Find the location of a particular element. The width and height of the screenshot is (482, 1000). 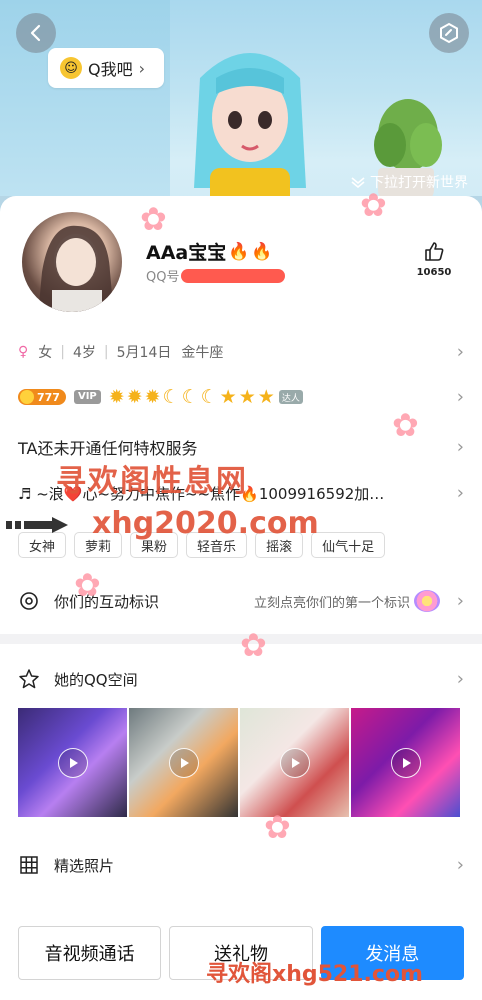

q-me-bubble: ☺ Q我吧 › is located at coordinates (106, 68).